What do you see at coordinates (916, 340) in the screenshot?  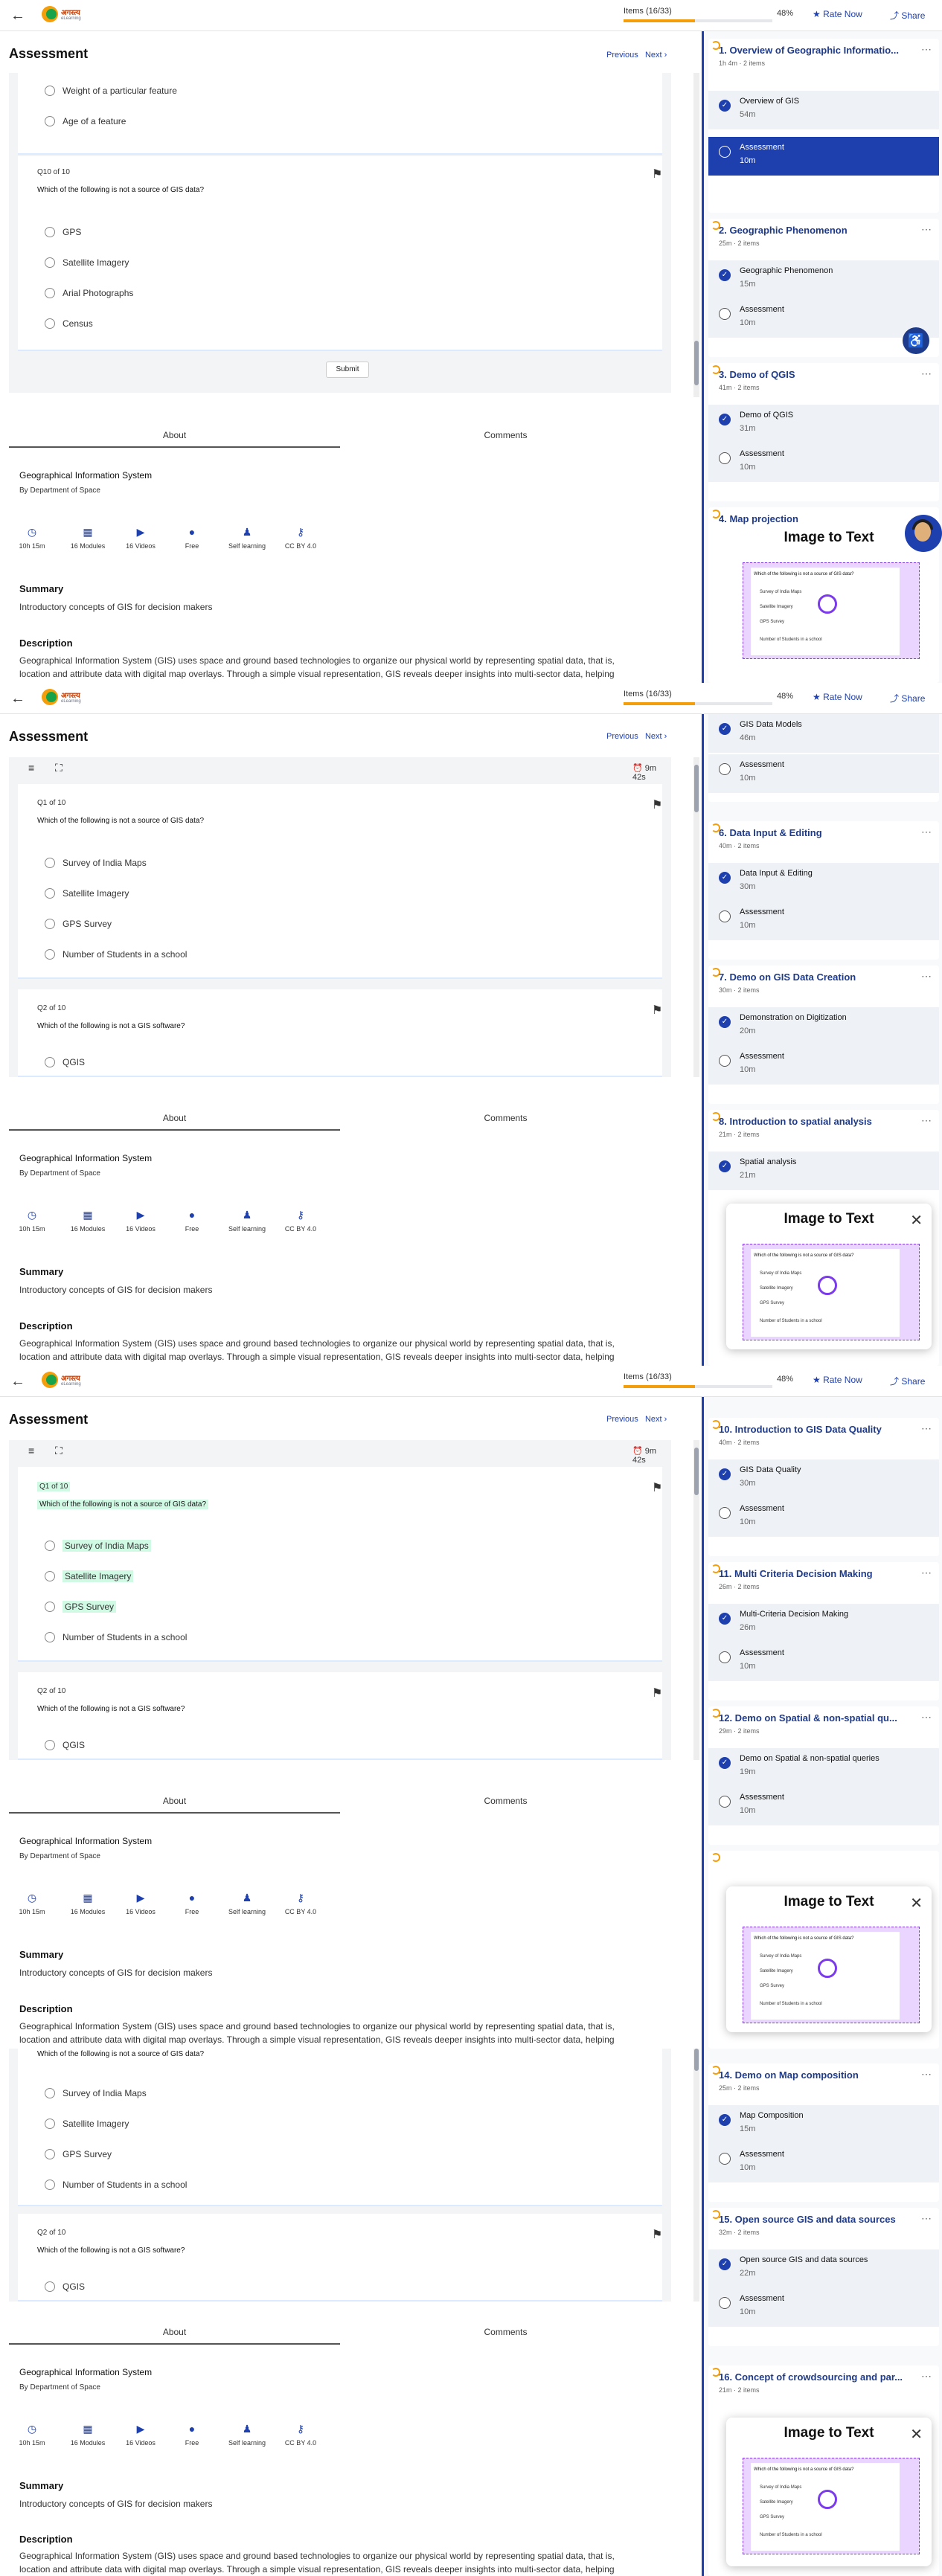 I see `accessibility-icon: ♿` at bounding box center [916, 340].